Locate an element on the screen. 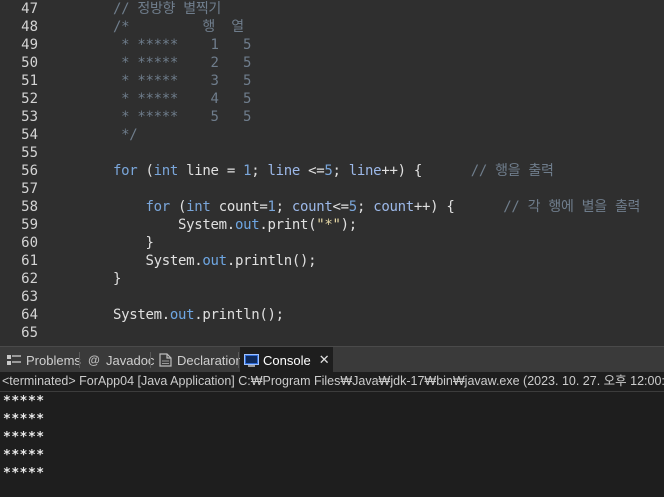  code-line: 60 } is located at coordinates (332, 243).